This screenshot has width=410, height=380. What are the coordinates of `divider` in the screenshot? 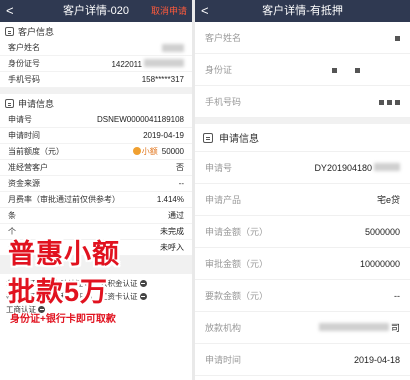 It's located at (96, 265).